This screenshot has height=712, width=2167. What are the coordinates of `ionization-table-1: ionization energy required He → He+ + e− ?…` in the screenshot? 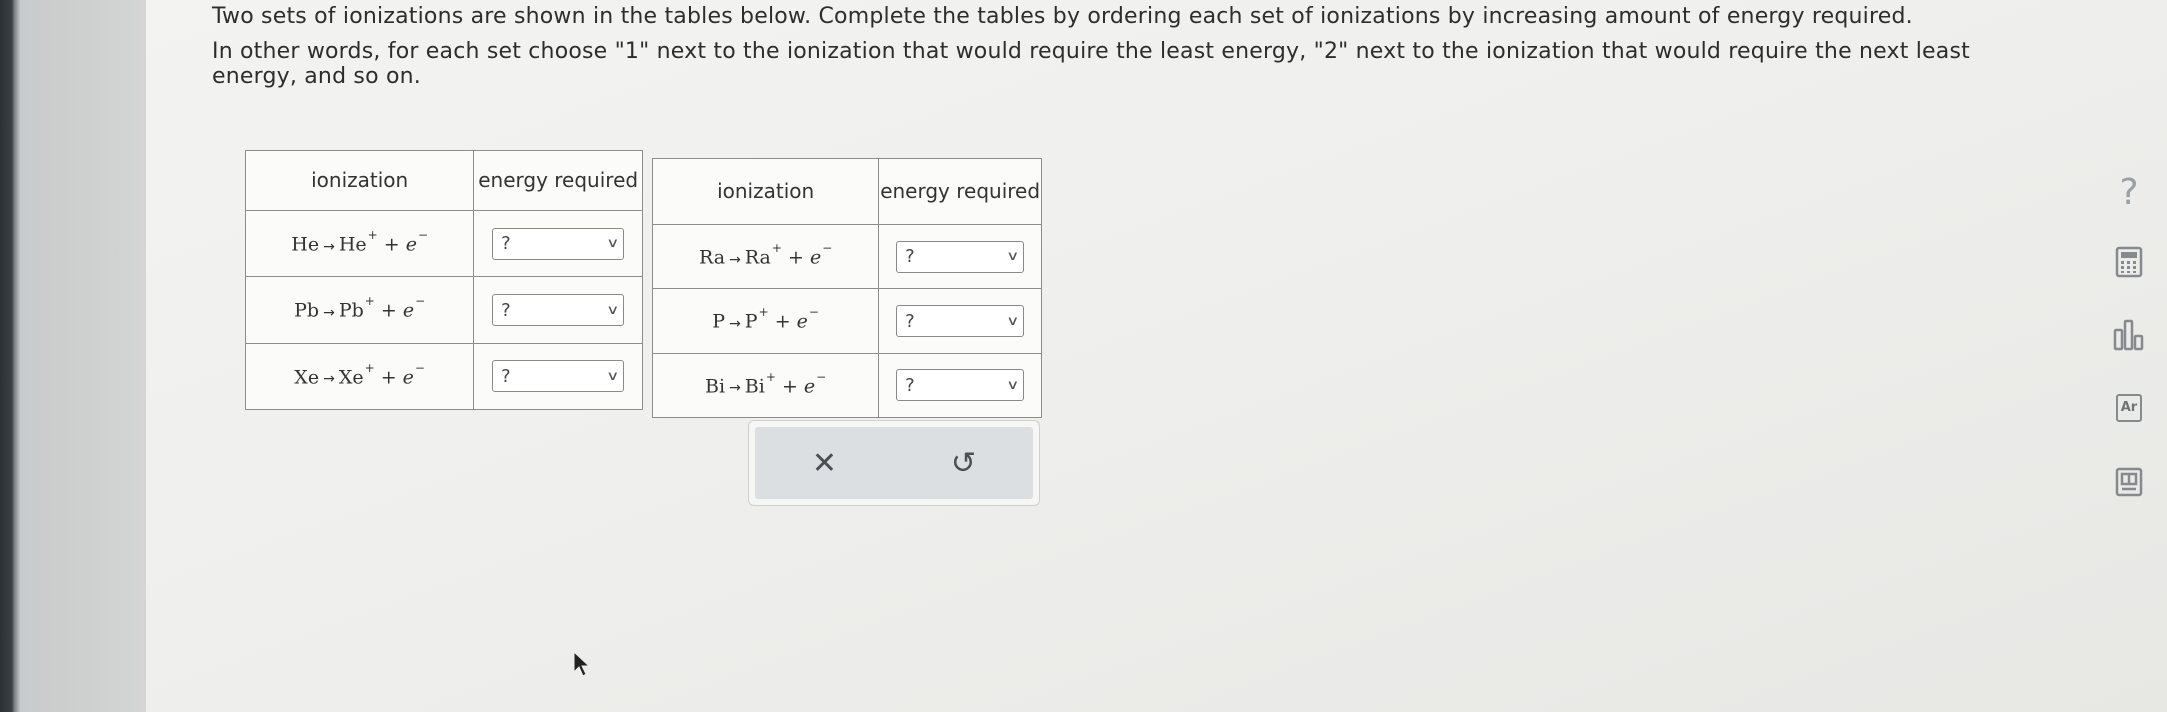 It's located at (443, 280).